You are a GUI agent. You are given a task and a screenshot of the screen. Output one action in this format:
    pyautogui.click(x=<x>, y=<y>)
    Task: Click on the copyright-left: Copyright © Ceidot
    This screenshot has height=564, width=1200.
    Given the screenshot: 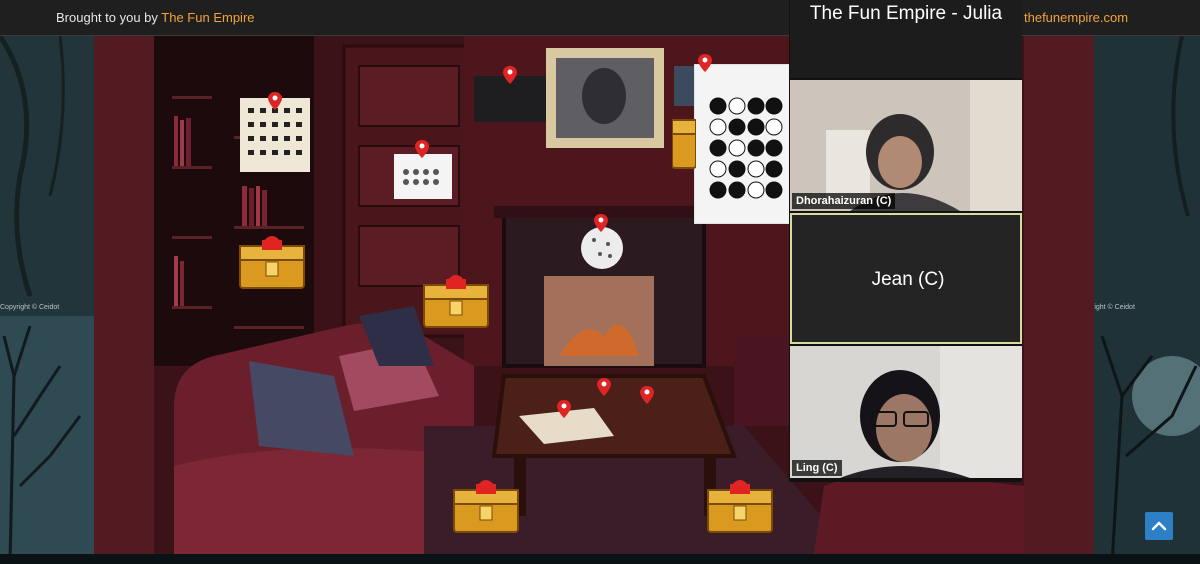 What is the action you would take?
    pyautogui.click(x=30, y=307)
    